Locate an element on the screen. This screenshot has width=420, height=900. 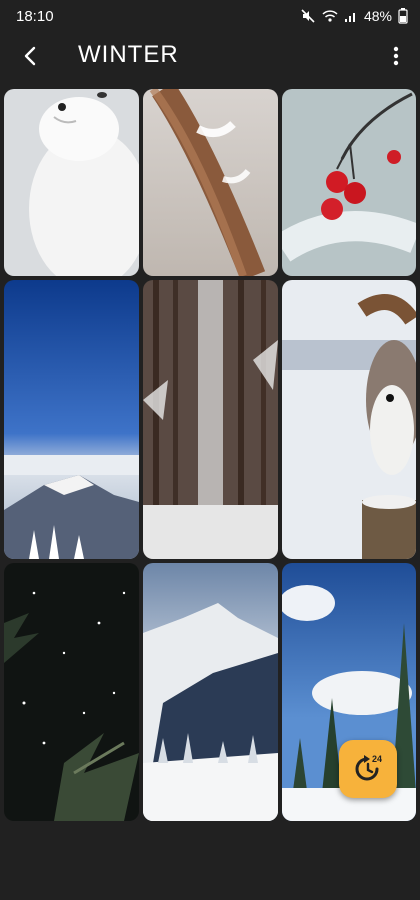
more-vert-icon is located at coordinates (396, 56).